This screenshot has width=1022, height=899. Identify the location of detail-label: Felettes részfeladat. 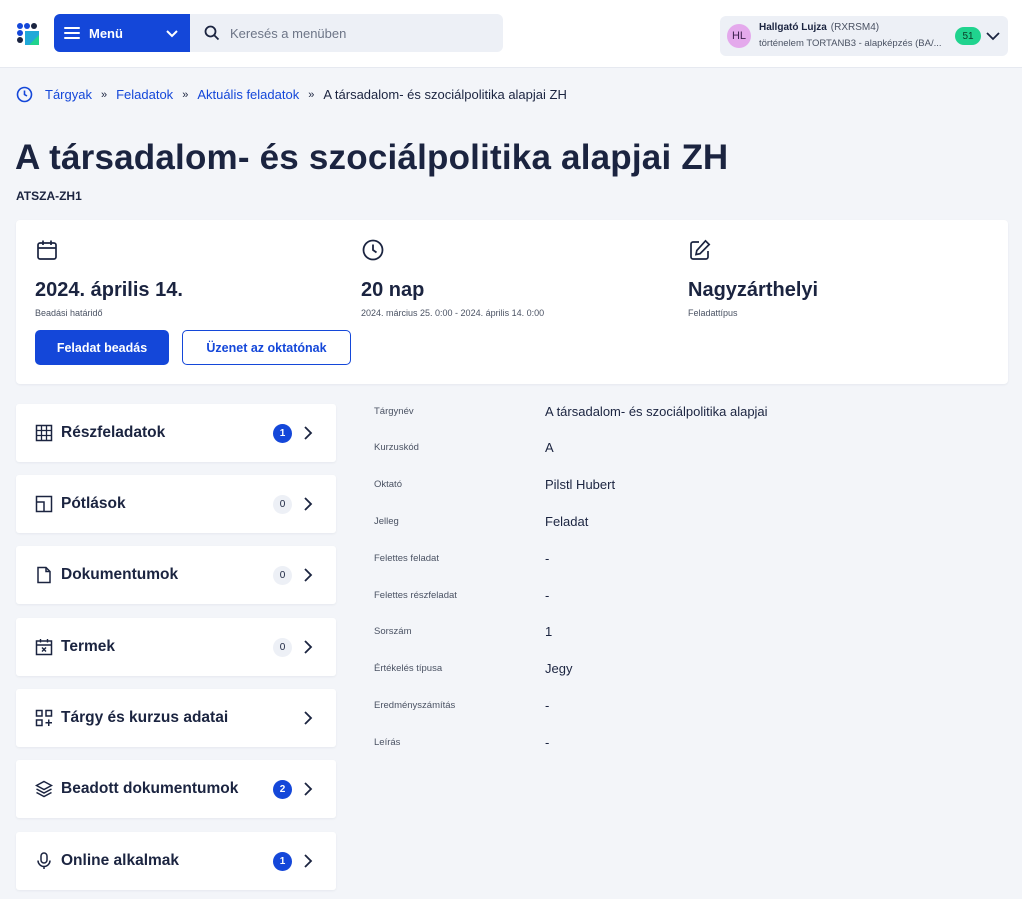
(415, 595).